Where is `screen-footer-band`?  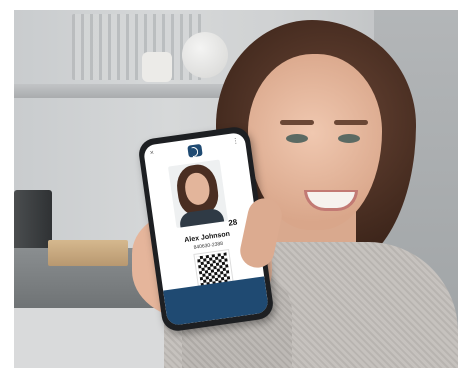
screen-footer-band is located at coordinates (216, 301).